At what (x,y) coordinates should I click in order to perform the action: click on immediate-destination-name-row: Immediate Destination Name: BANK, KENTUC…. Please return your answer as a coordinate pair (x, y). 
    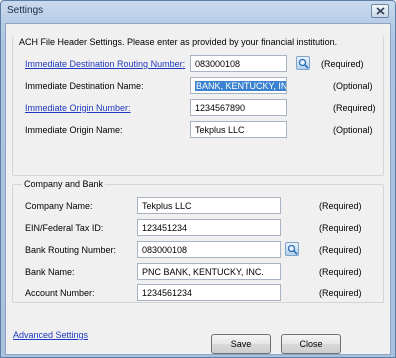
    Looking at the image, I should click on (198, 86).